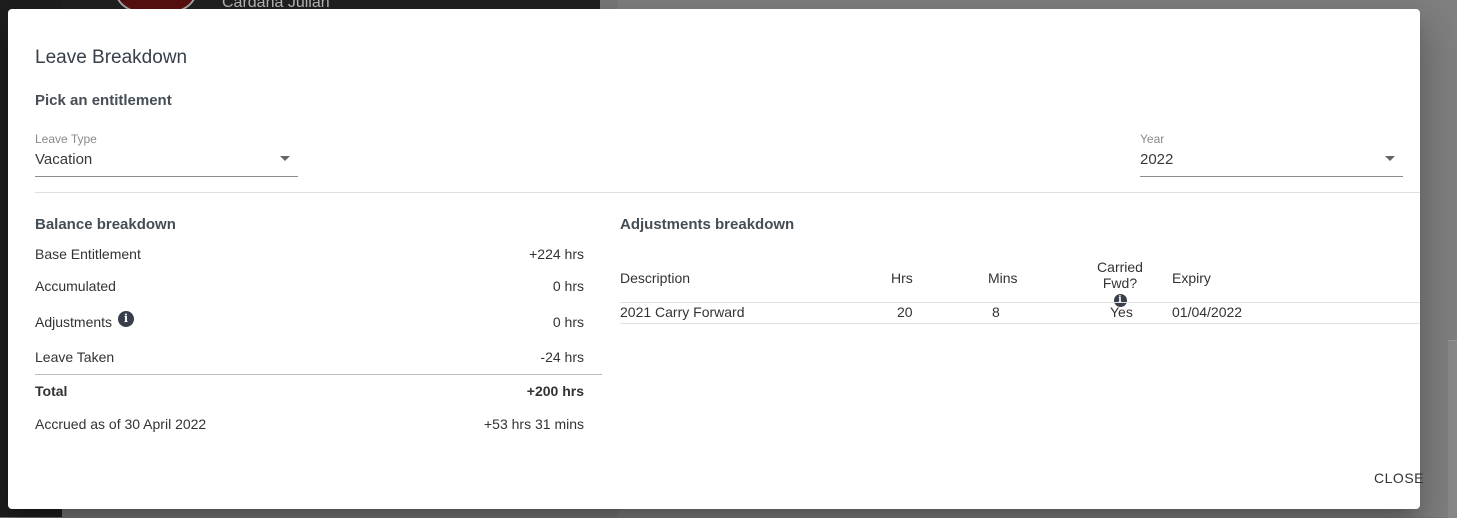 This screenshot has width=1457, height=518. What do you see at coordinates (66, 139) in the screenshot?
I see `leave-type-label: Leave Type` at bounding box center [66, 139].